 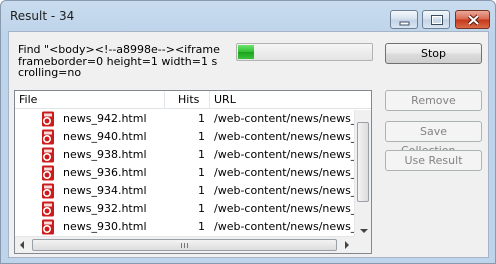 I want to click on table-row: news_930.html 1/web-content/news/news_930, so click(x=185, y=227).